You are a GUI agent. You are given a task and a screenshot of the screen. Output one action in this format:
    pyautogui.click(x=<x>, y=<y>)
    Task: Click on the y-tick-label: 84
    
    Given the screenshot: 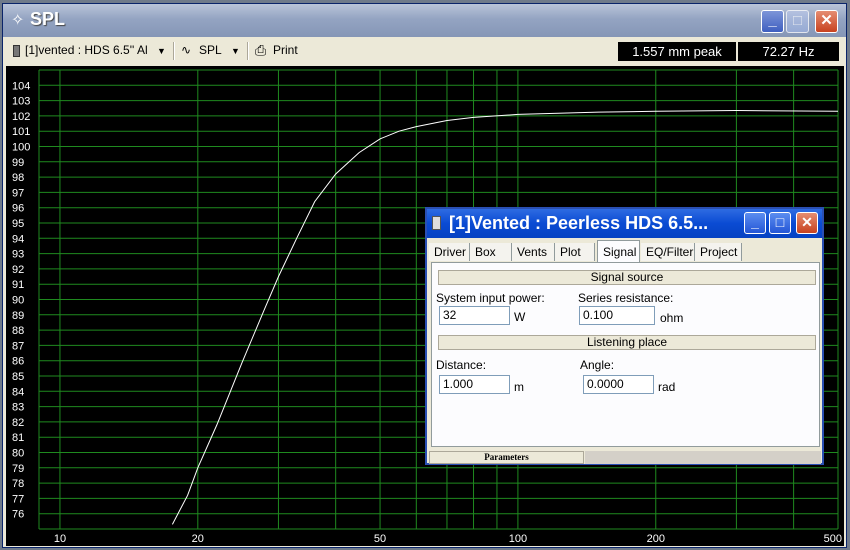 What is the action you would take?
    pyautogui.click(x=18, y=392)
    